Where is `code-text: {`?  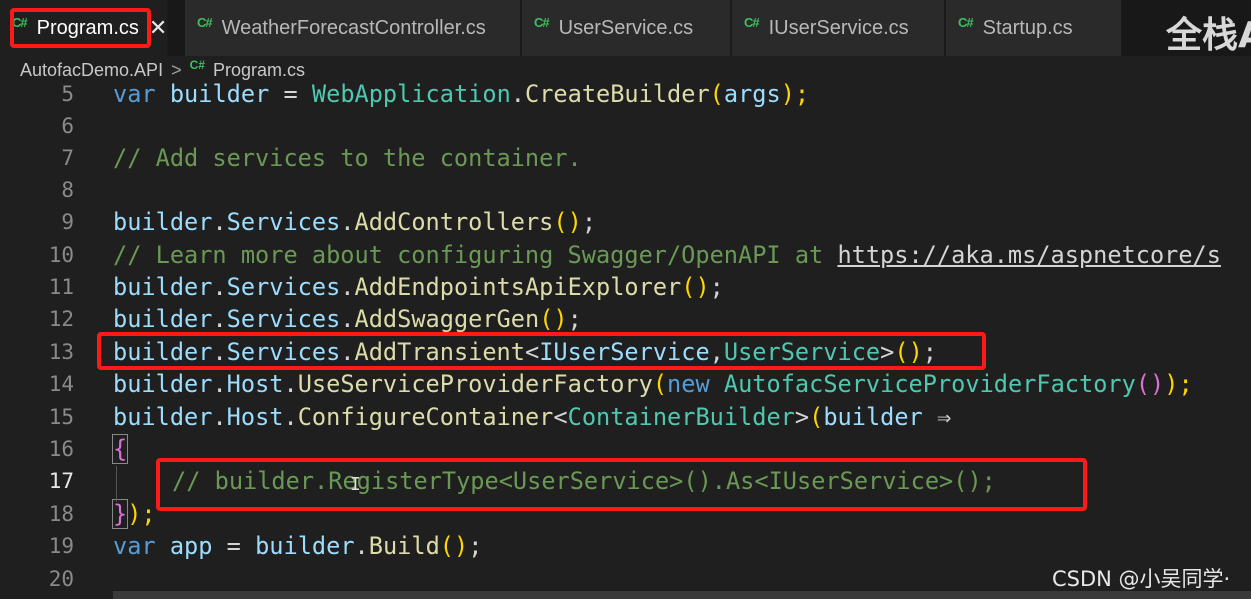 code-text: { is located at coordinates (120, 449).